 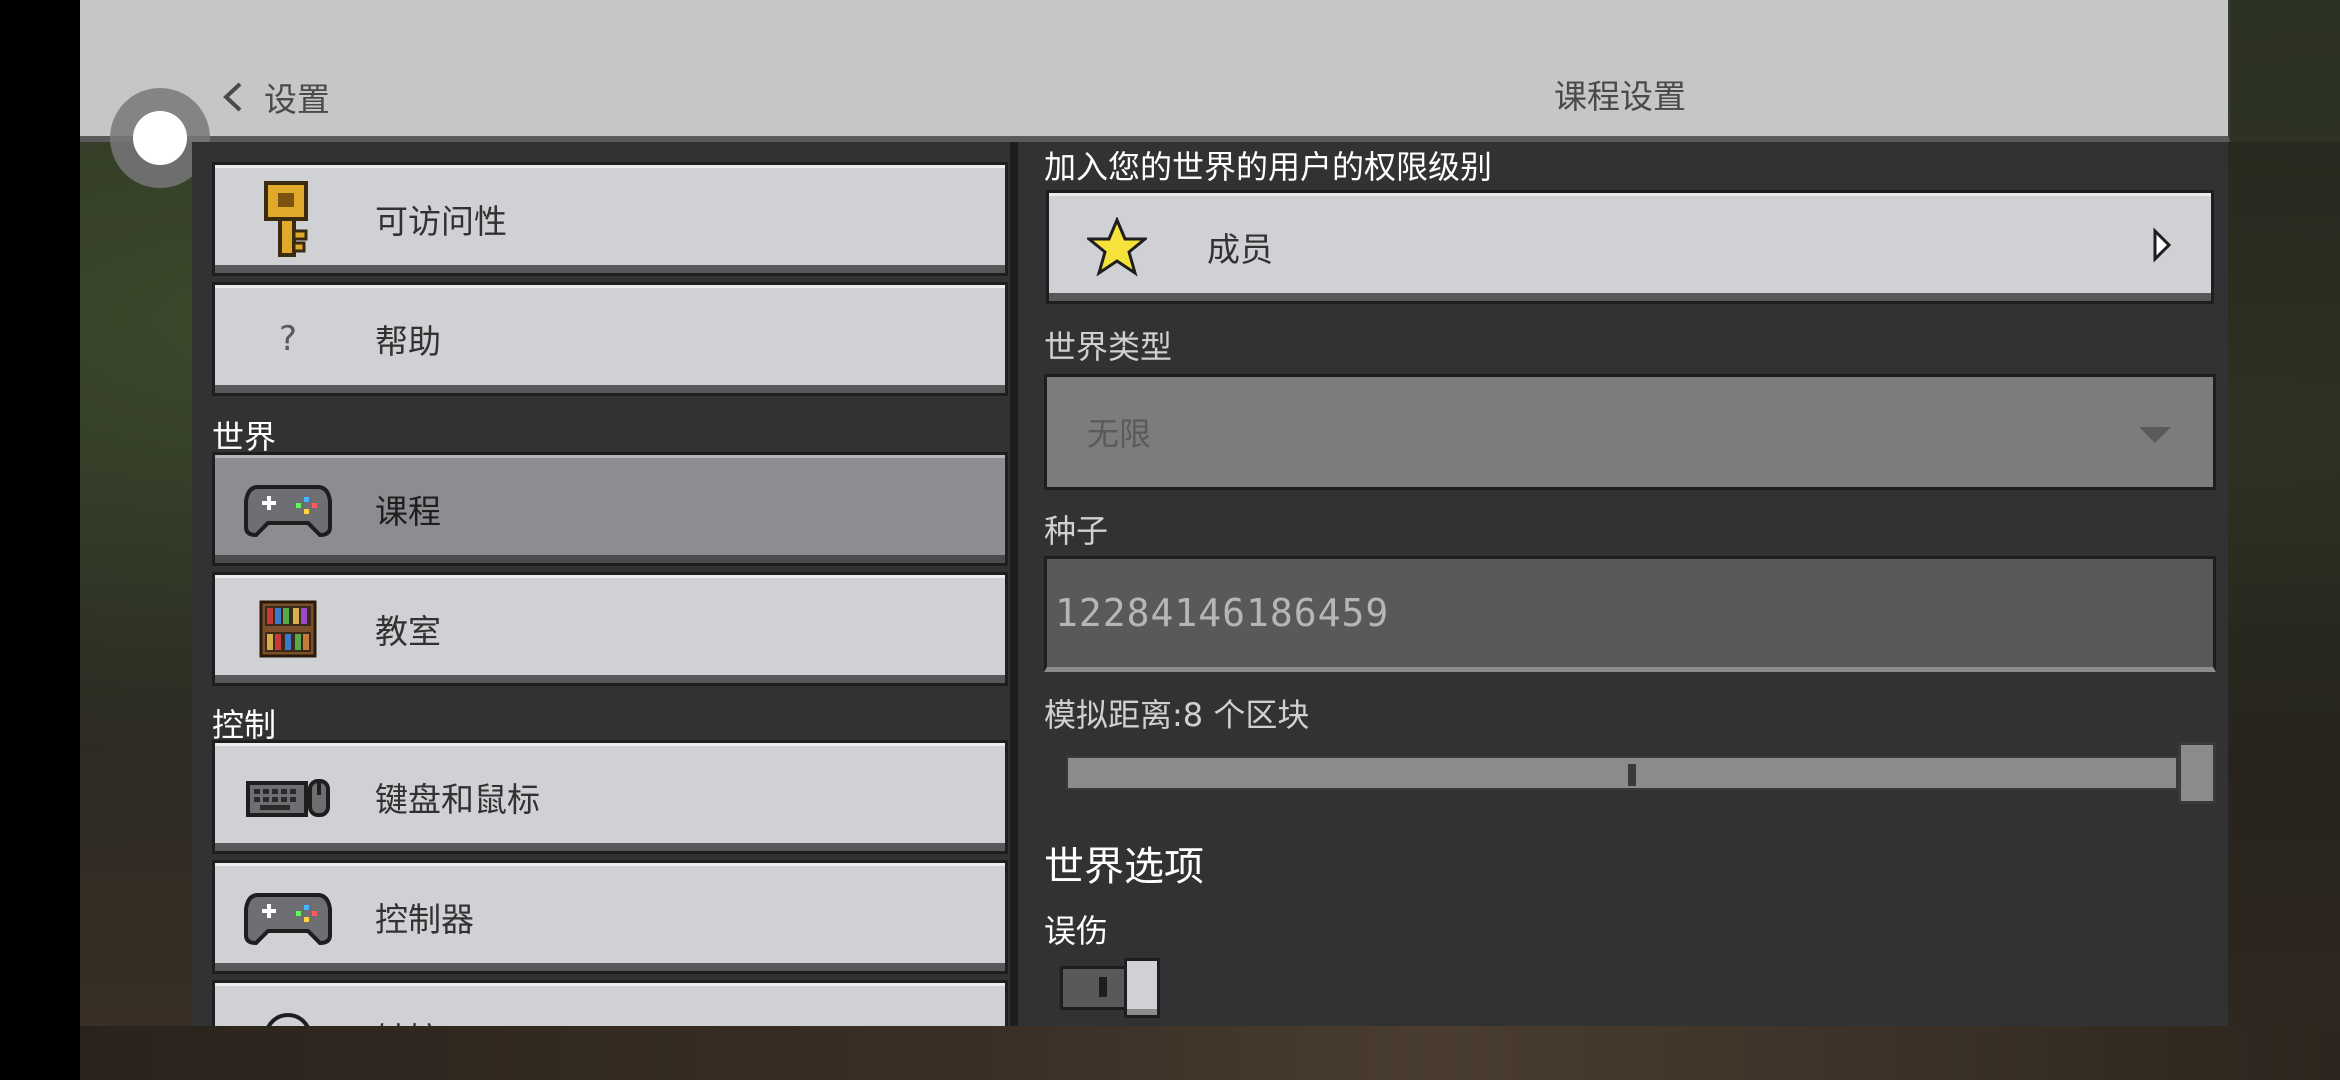 I want to click on keyboard-mouse-icon, so click(x=288, y=797).